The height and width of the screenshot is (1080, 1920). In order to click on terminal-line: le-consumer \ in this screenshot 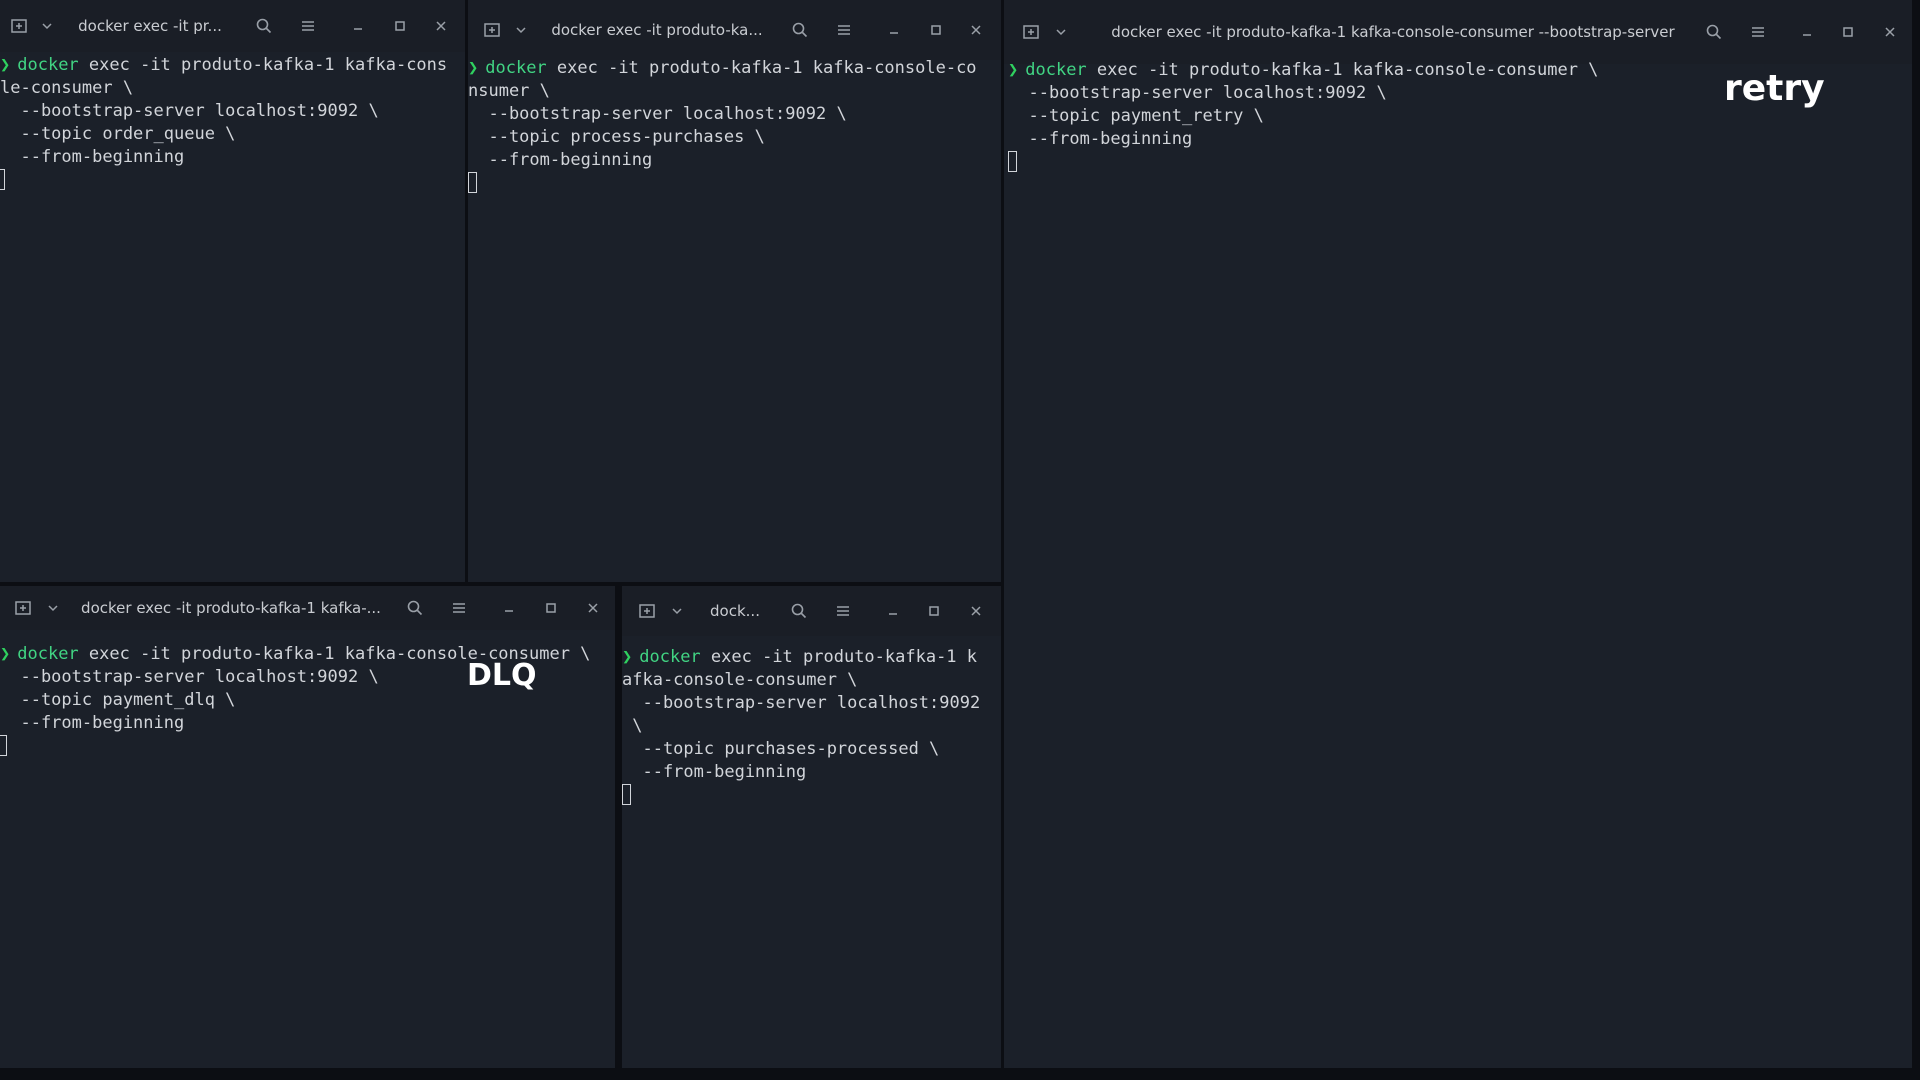, I will do `click(67, 88)`.